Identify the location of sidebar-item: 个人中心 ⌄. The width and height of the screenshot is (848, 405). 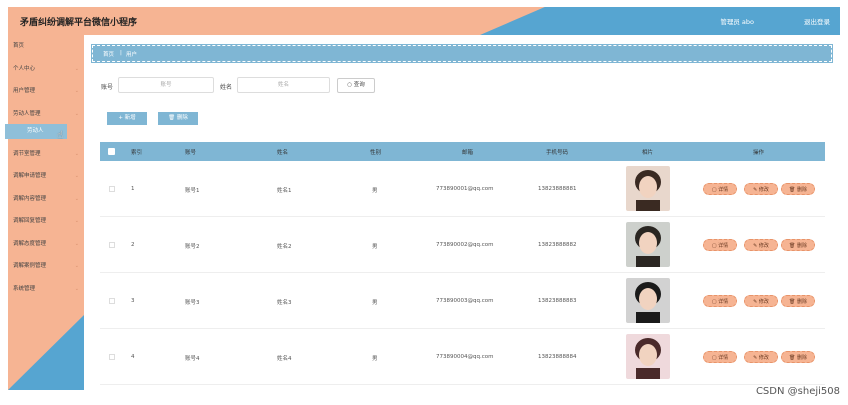
(46, 69).